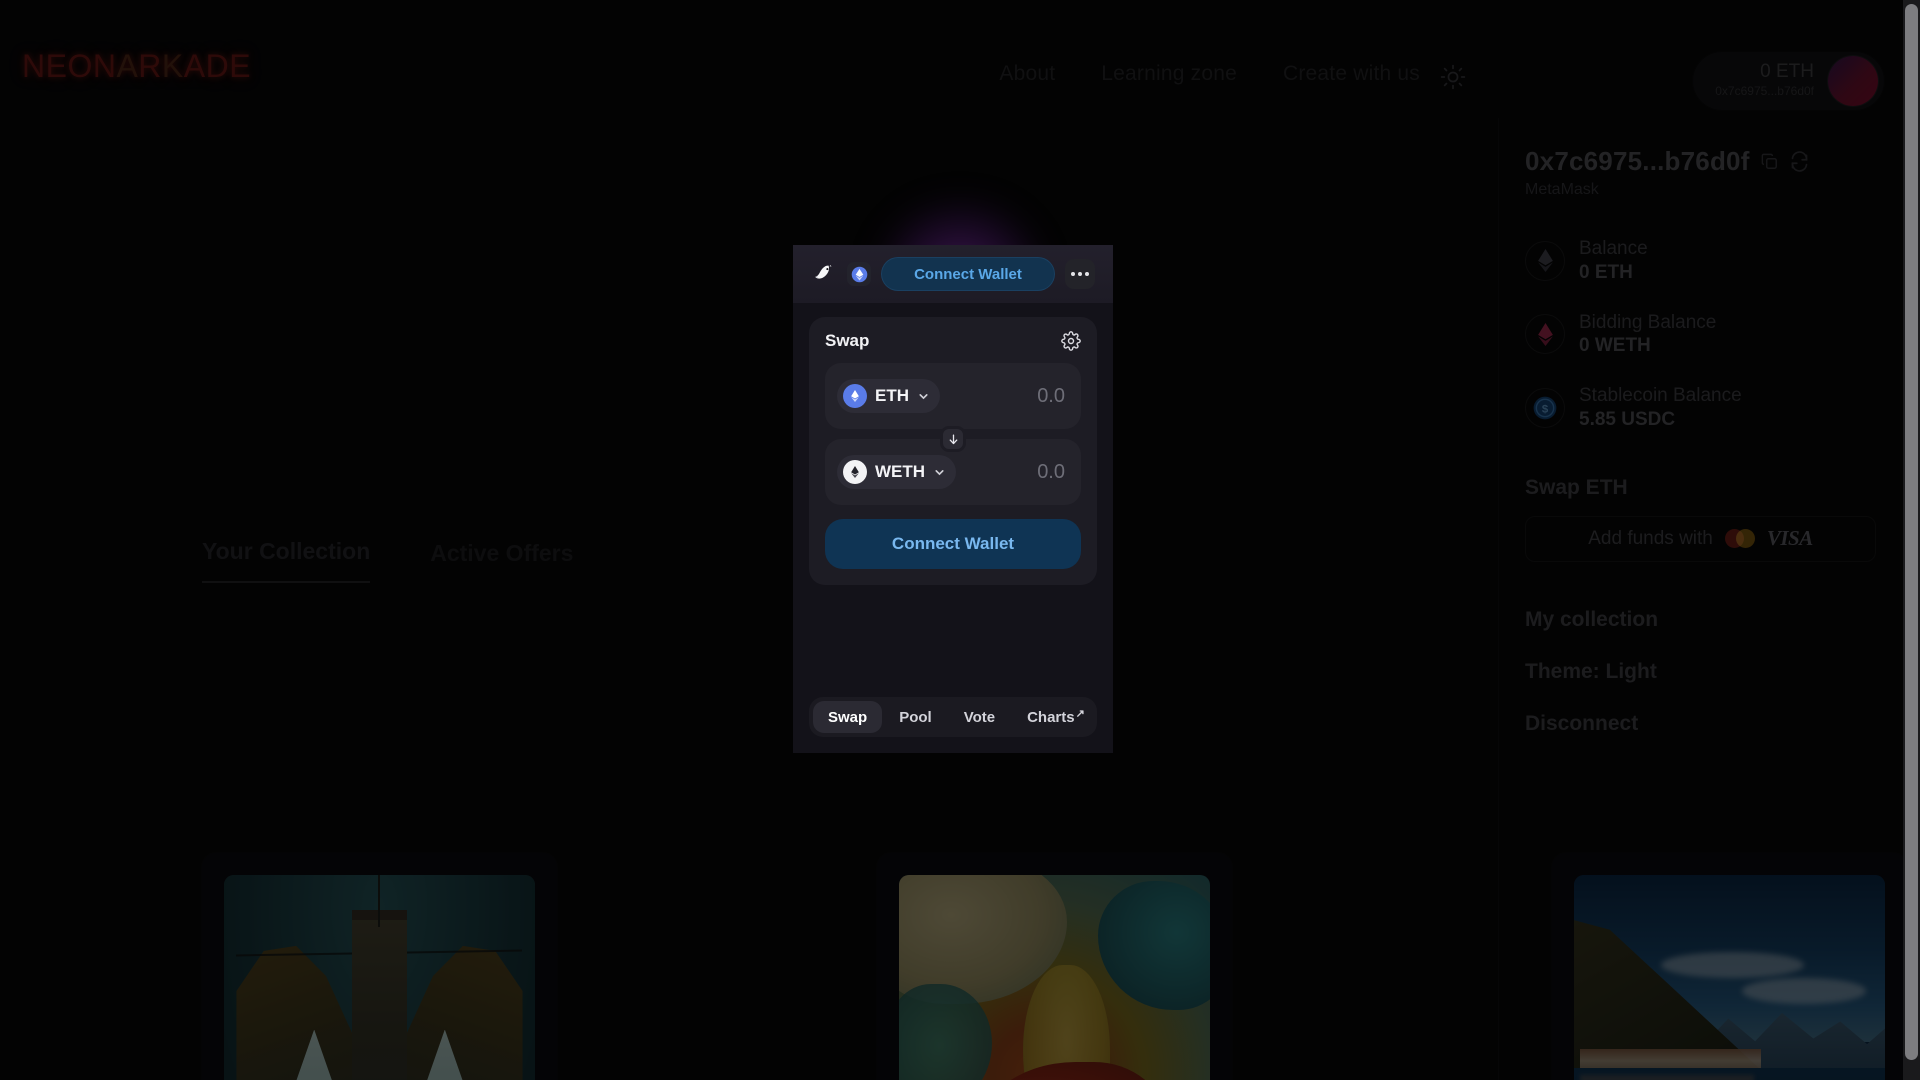 The image size is (1920, 1080). I want to click on widget-connect-wallet-button: Connect Wallet, so click(968, 274).